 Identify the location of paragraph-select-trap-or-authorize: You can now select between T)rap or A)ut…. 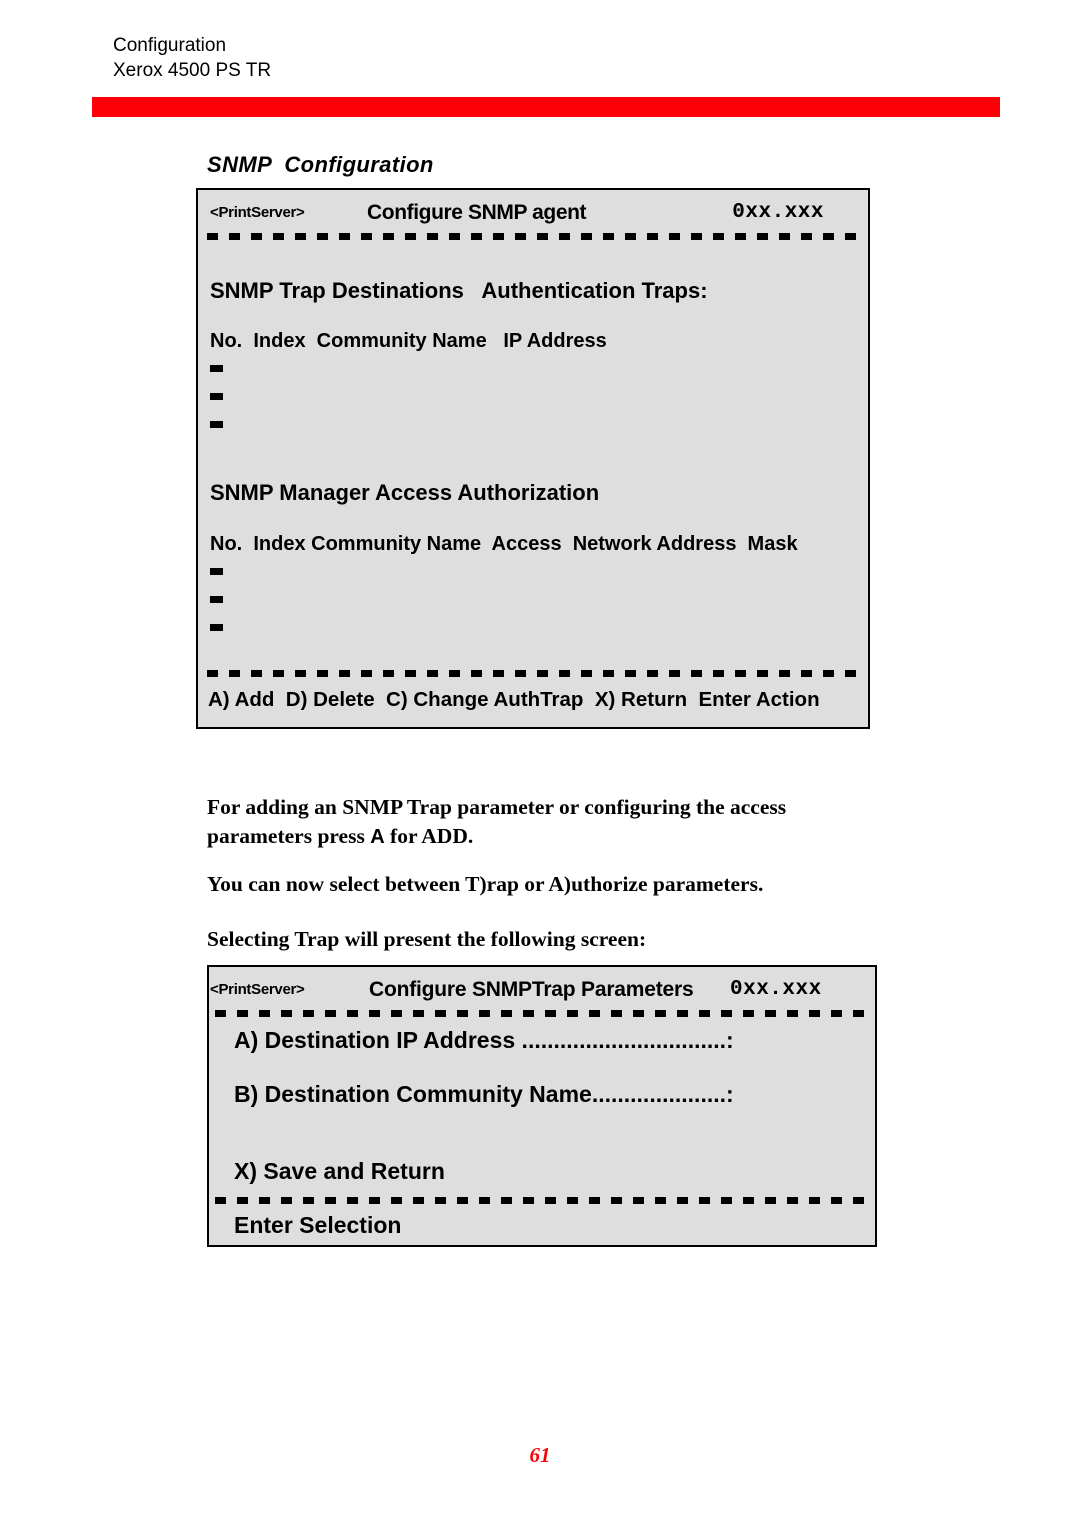
(485, 884).